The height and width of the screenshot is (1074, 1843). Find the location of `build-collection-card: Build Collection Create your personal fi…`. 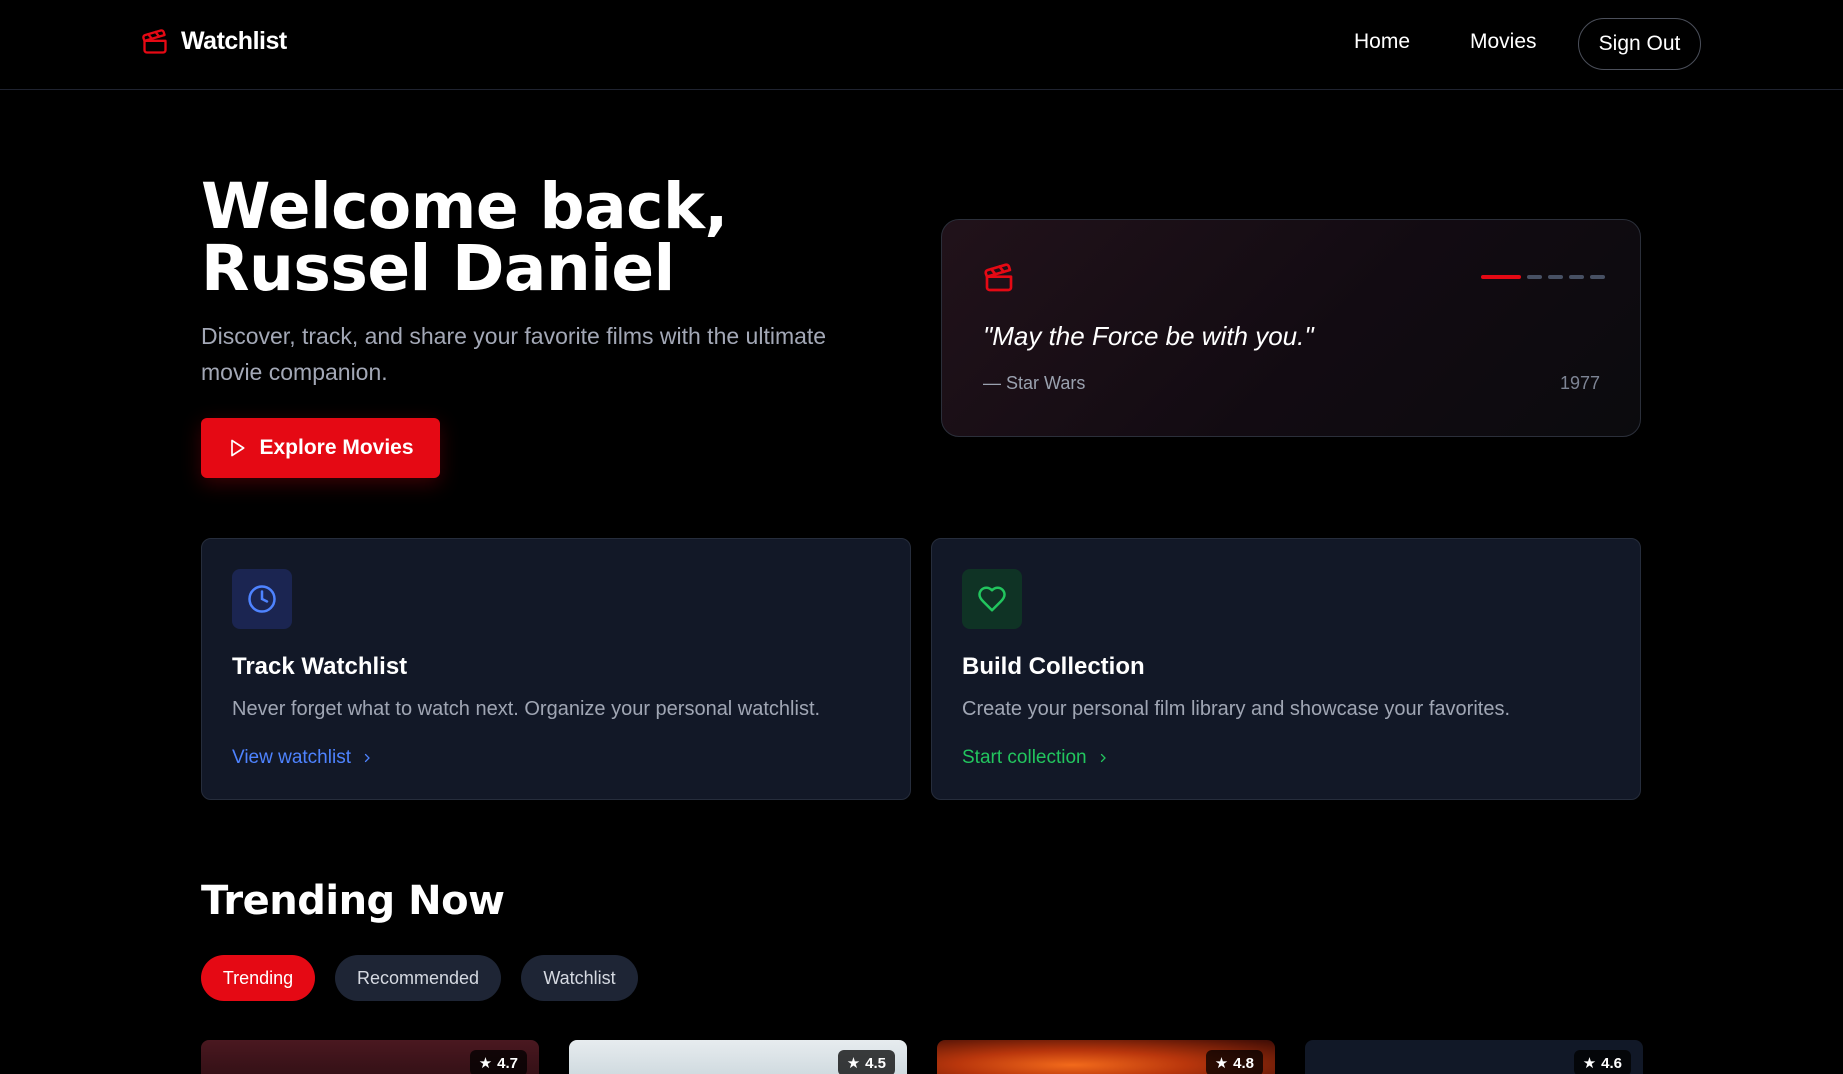

build-collection-card: Build Collection Create your personal fi… is located at coordinates (1286, 669).